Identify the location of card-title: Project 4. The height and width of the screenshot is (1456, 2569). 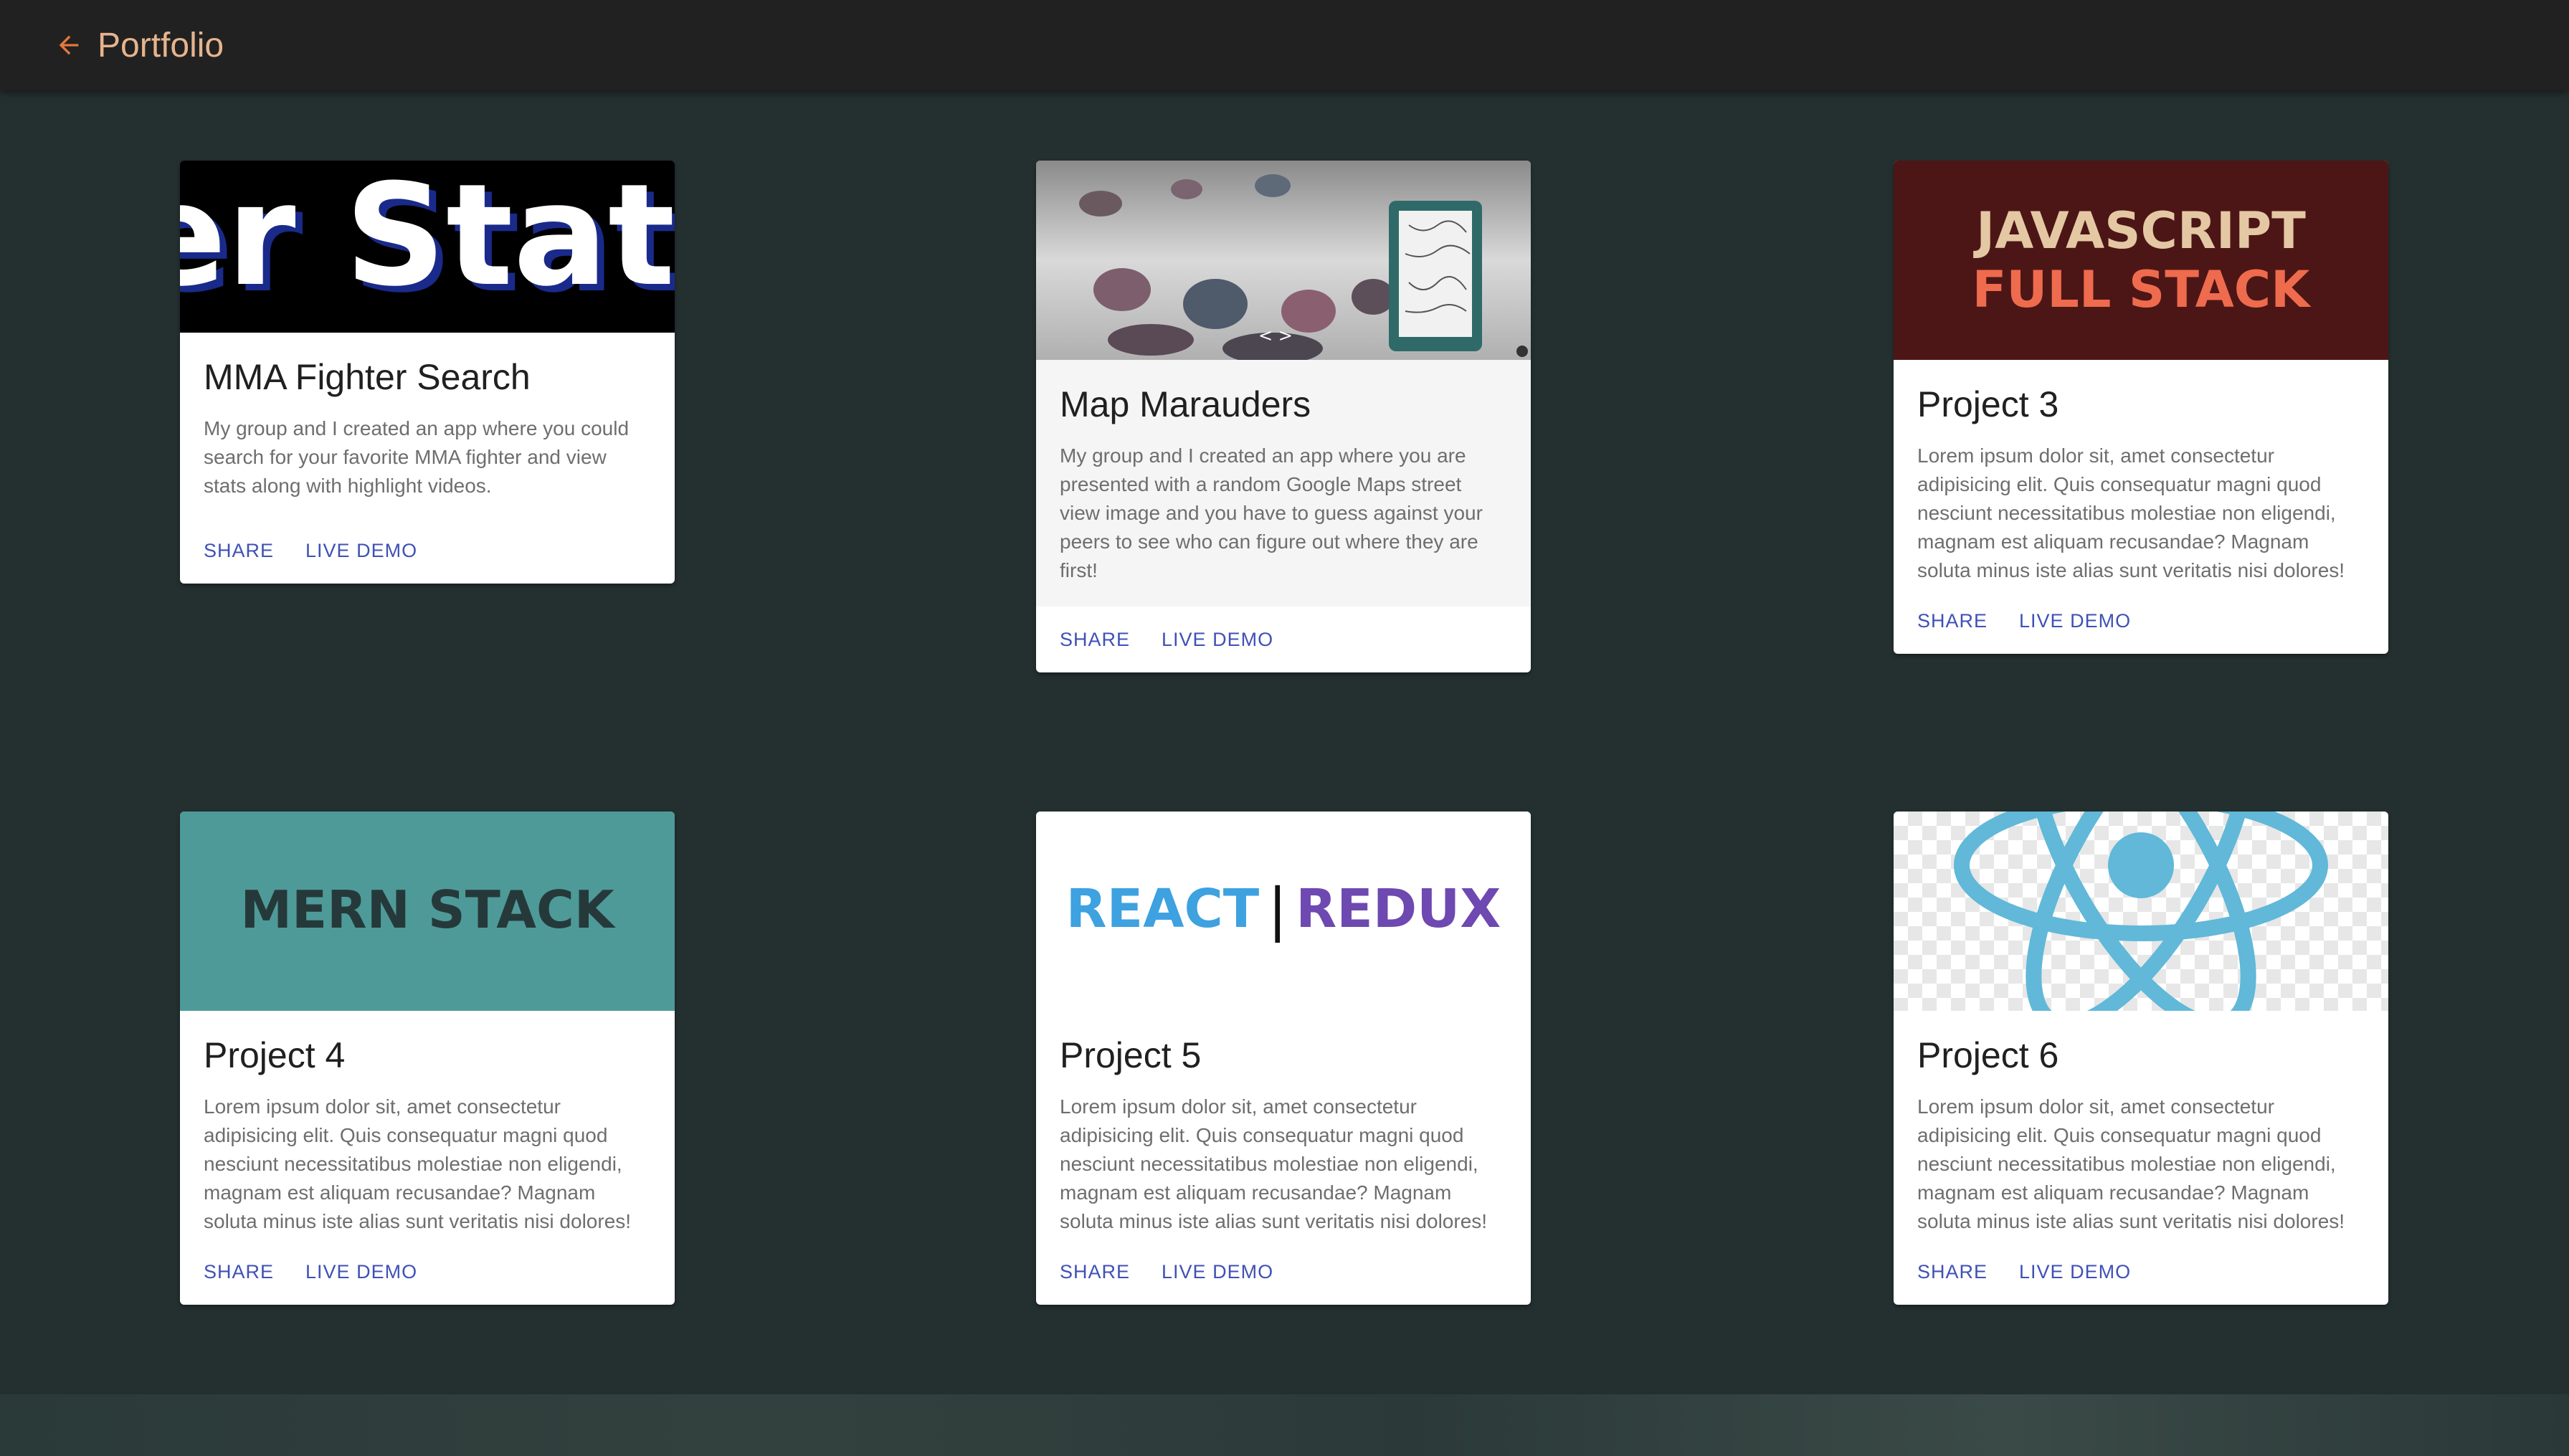
(275, 1055).